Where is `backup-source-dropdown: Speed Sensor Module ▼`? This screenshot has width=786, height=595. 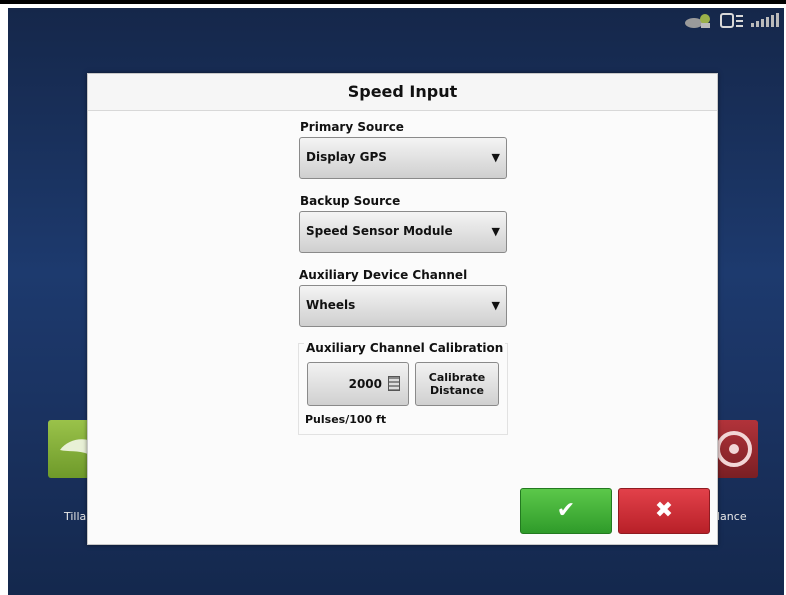 backup-source-dropdown: Speed Sensor Module ▼ is located at coordinates (403, 232).